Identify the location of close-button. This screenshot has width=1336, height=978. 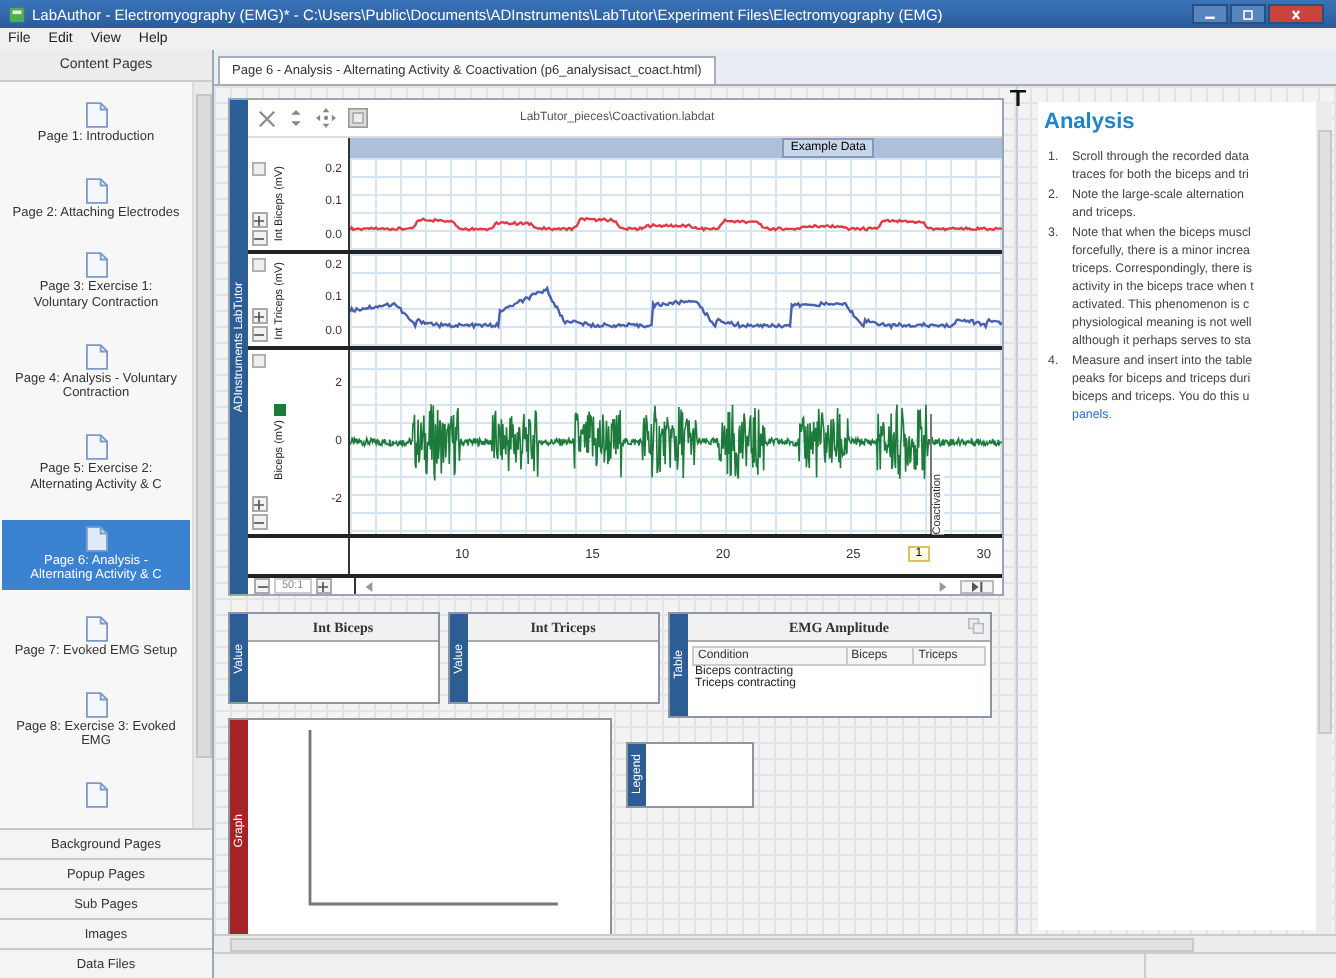
(1296, 14).